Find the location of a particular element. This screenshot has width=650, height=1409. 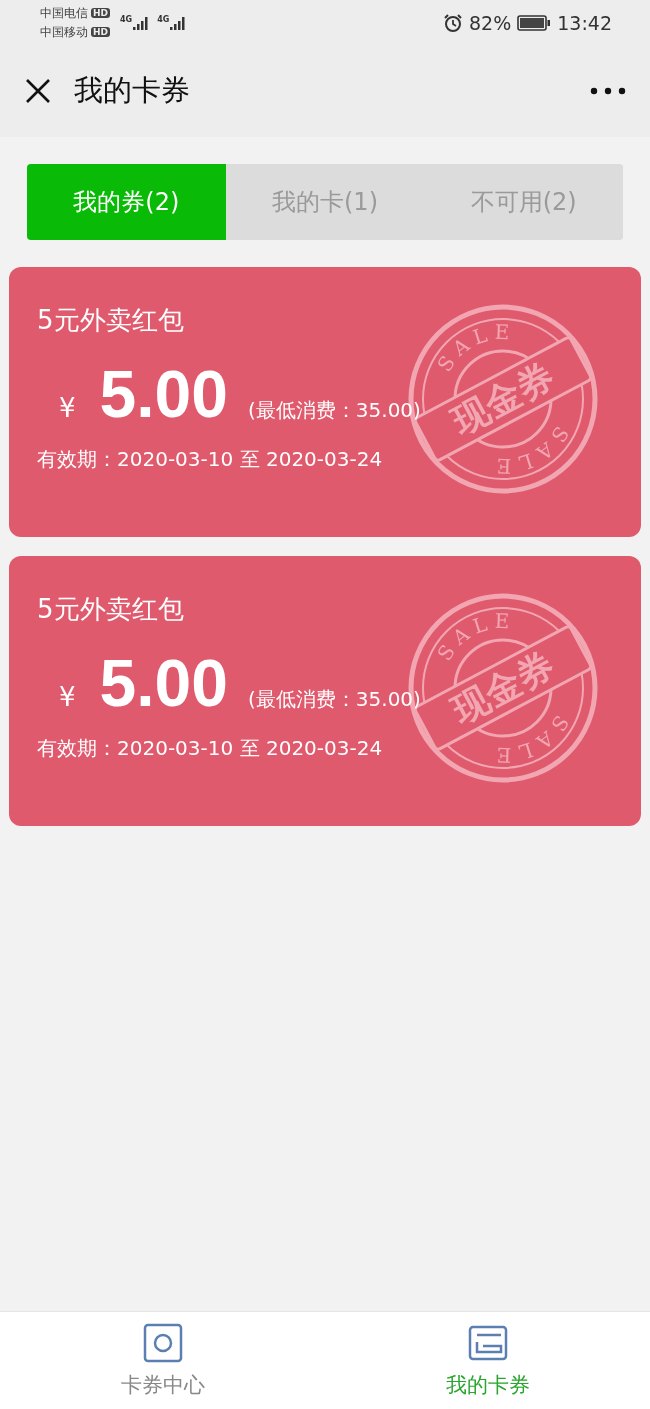

nav-item: 我的卡券 is located at coordinates (487, 1360).